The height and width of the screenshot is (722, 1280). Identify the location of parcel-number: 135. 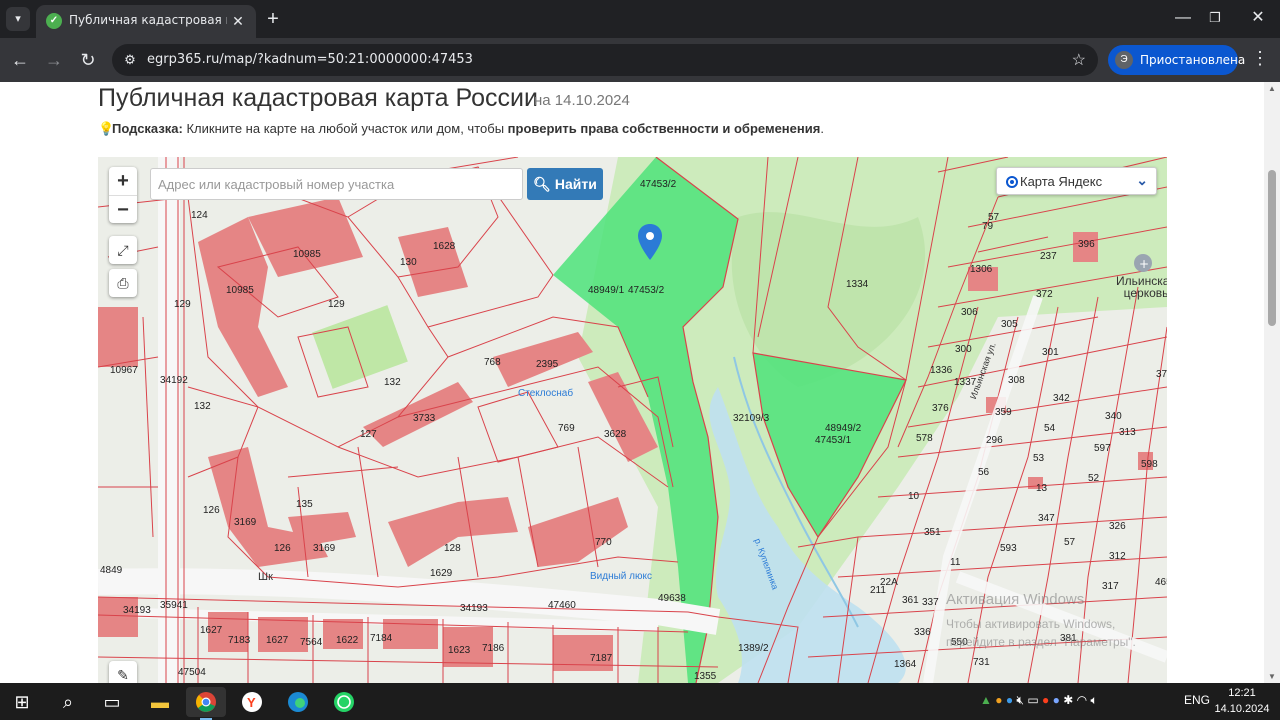
(304, 504).